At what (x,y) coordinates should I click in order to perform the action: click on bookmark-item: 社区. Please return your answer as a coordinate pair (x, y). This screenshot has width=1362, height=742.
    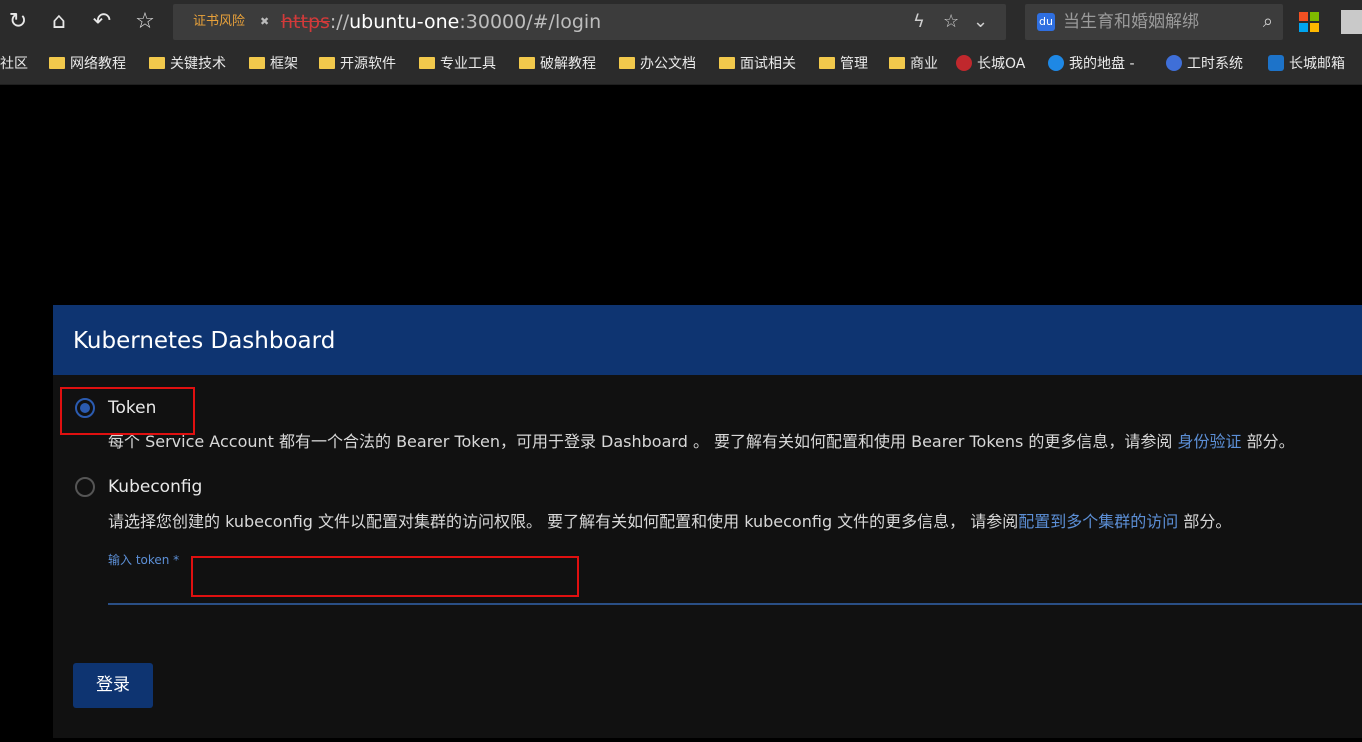
    Looking at the image, I should click on (14, 64).